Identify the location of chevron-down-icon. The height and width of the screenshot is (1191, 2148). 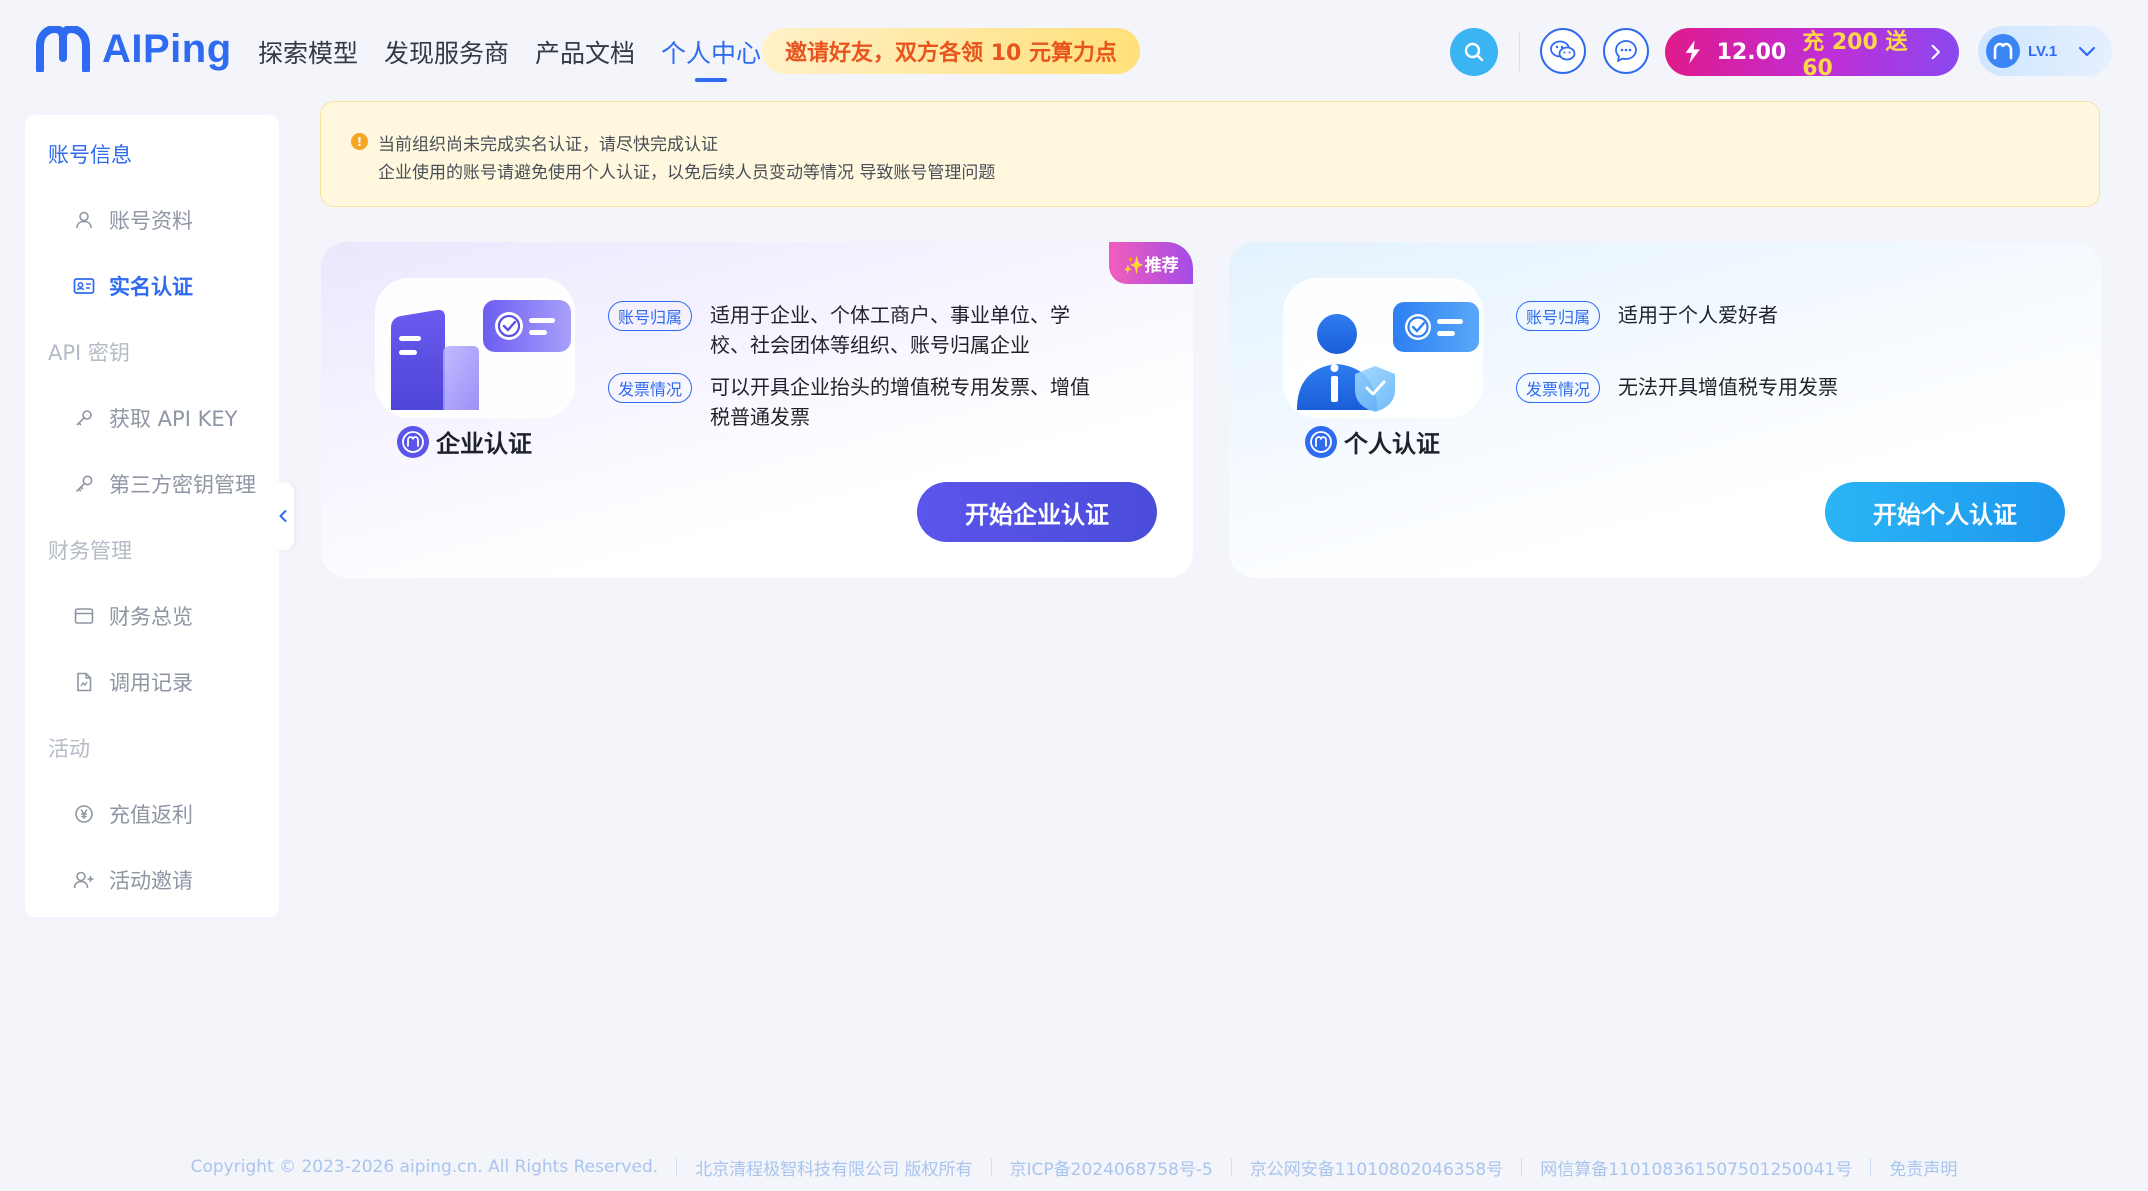
(2087, 51).